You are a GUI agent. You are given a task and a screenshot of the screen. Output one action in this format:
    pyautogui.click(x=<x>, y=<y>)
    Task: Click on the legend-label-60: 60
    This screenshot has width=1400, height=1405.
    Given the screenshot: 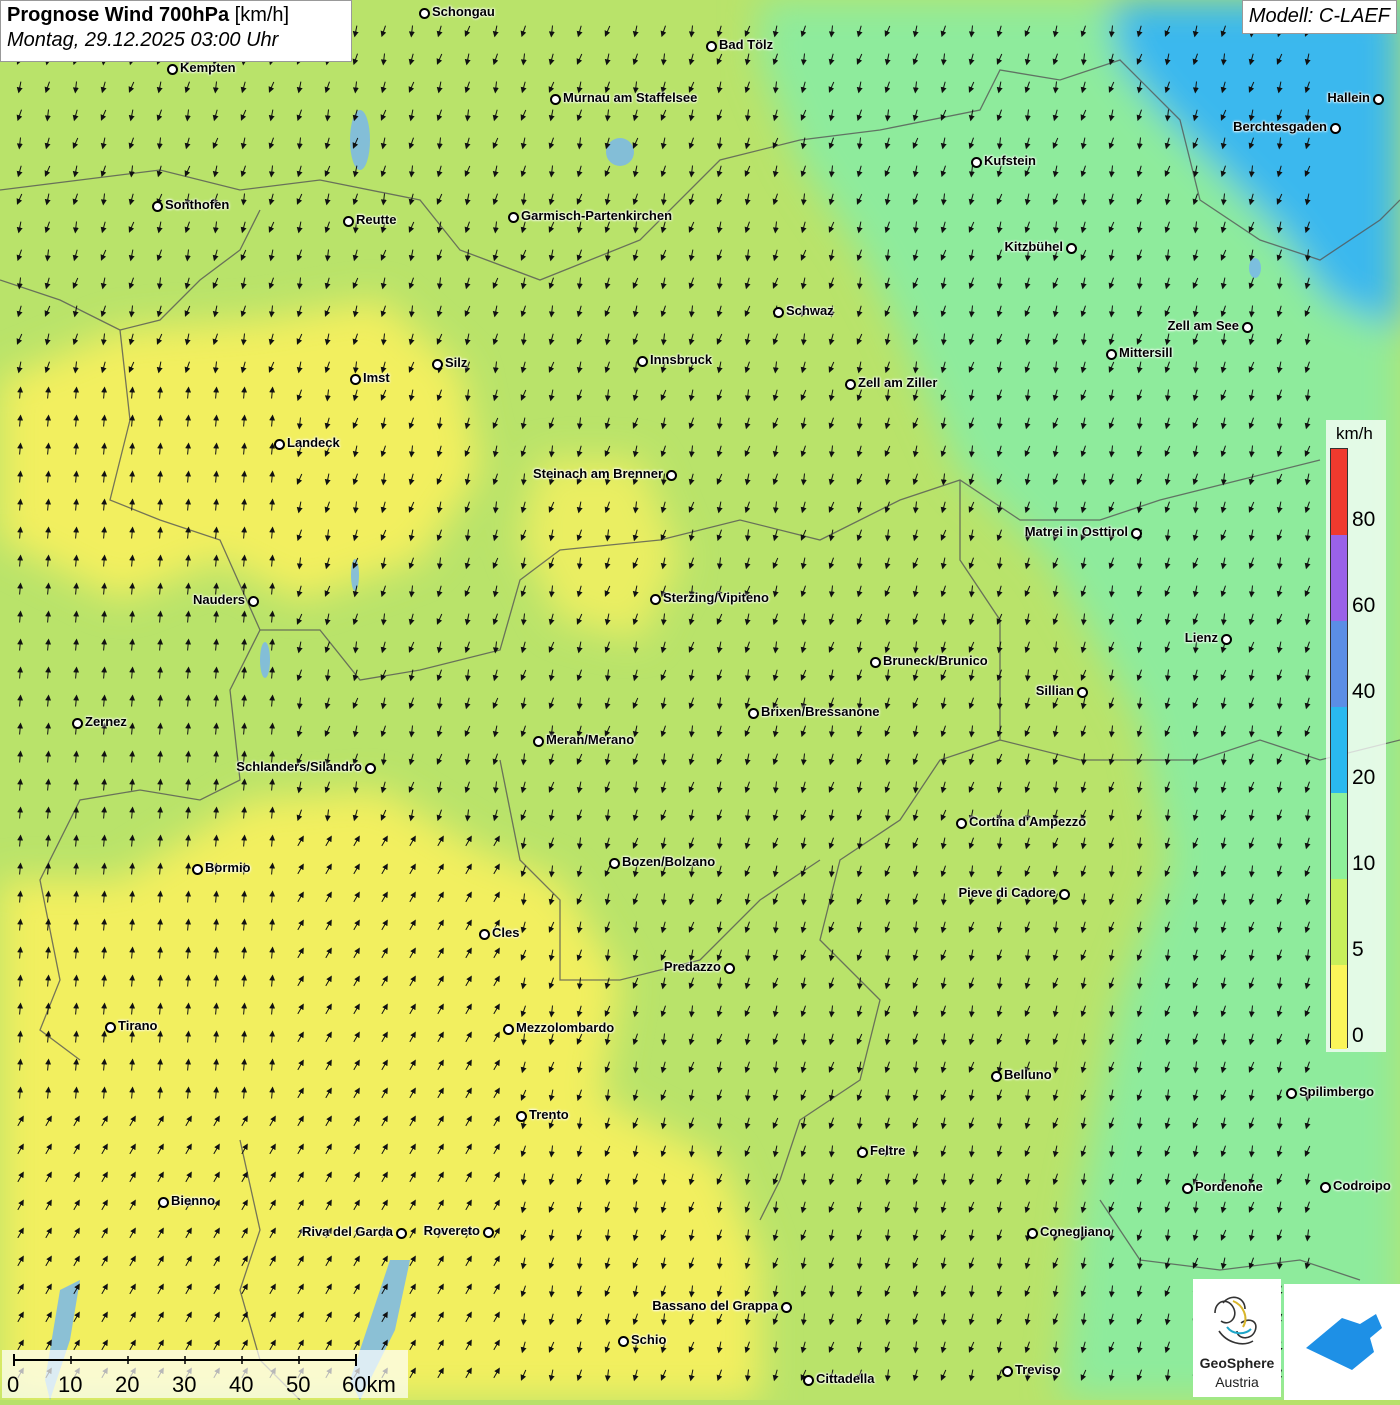 What is the action you would take?
    pyautogui.click(x=1364, y=605)
    